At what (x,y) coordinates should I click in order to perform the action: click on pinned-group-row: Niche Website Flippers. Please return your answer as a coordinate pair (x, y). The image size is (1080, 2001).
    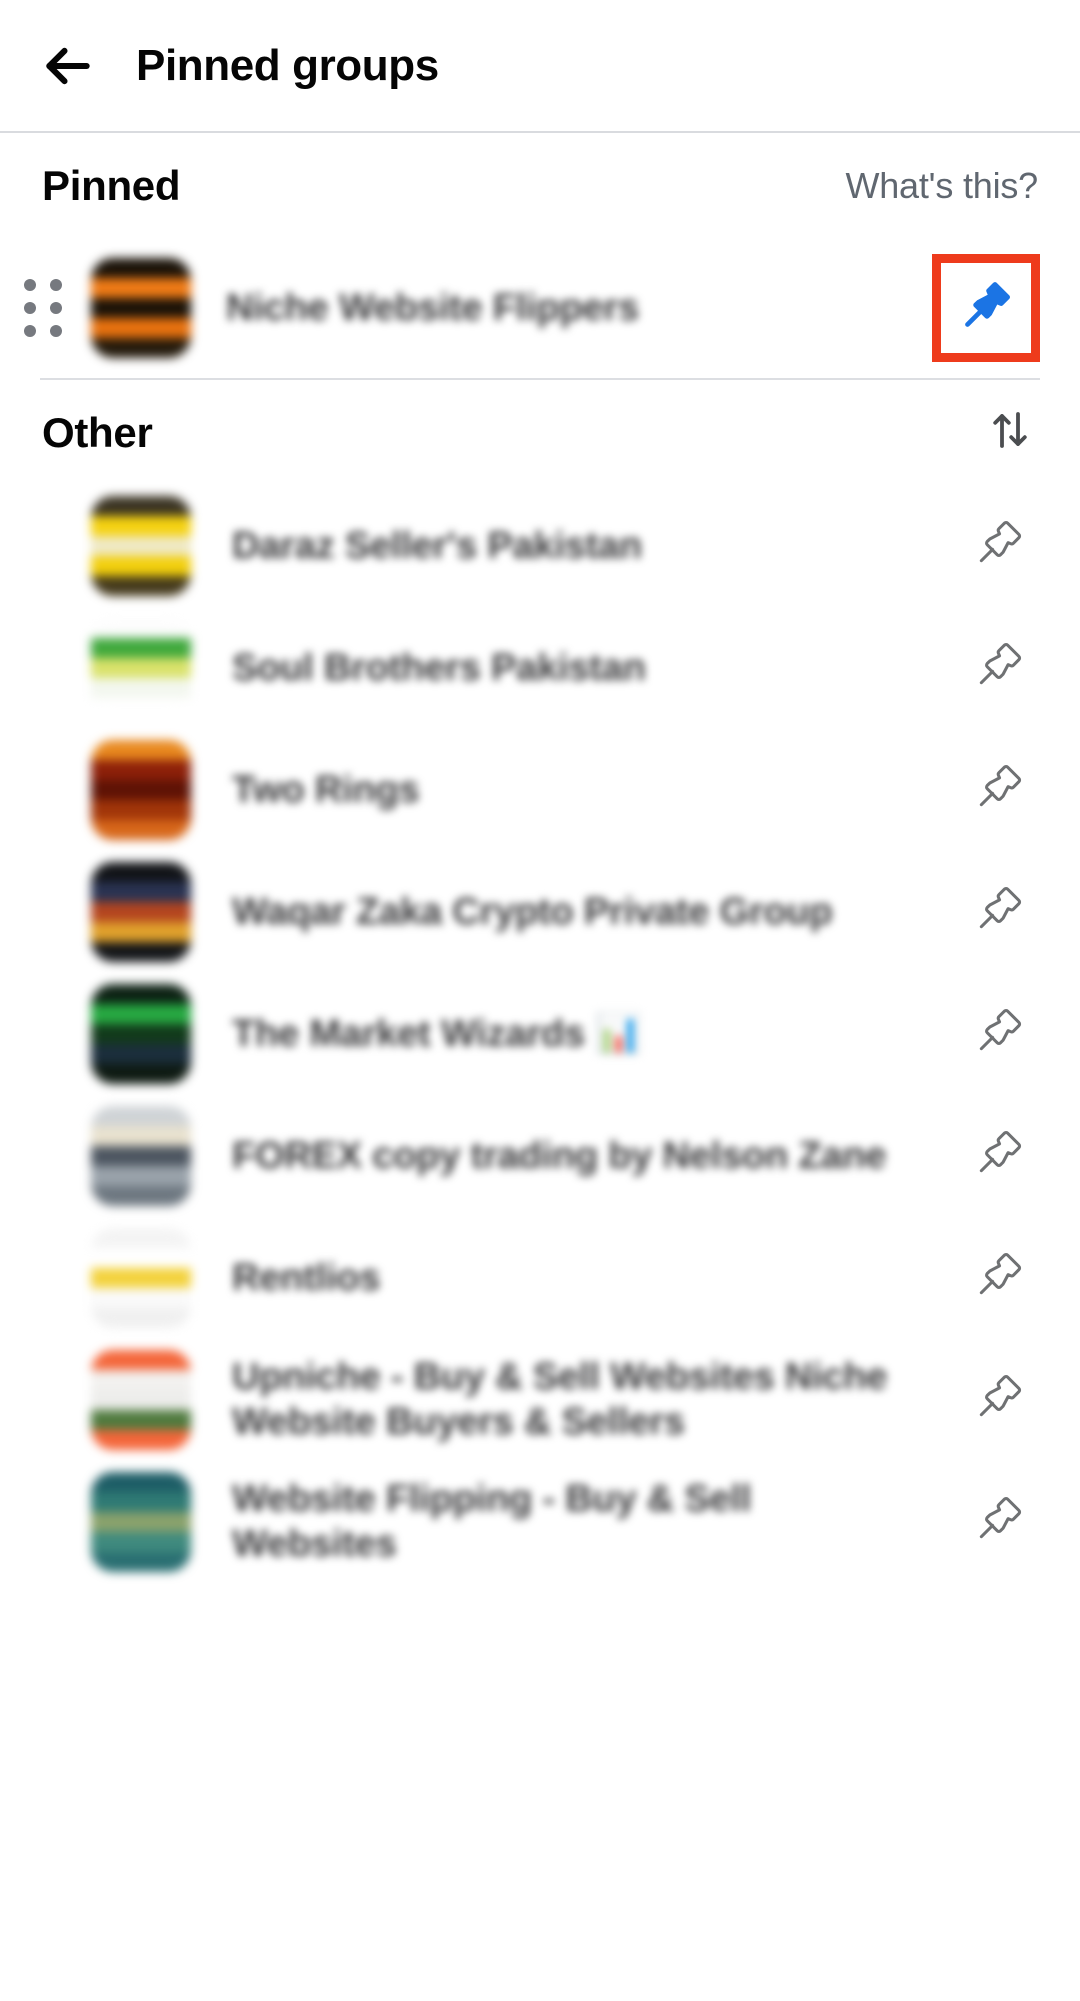
    Looking at the image, I should click on (540, 308).